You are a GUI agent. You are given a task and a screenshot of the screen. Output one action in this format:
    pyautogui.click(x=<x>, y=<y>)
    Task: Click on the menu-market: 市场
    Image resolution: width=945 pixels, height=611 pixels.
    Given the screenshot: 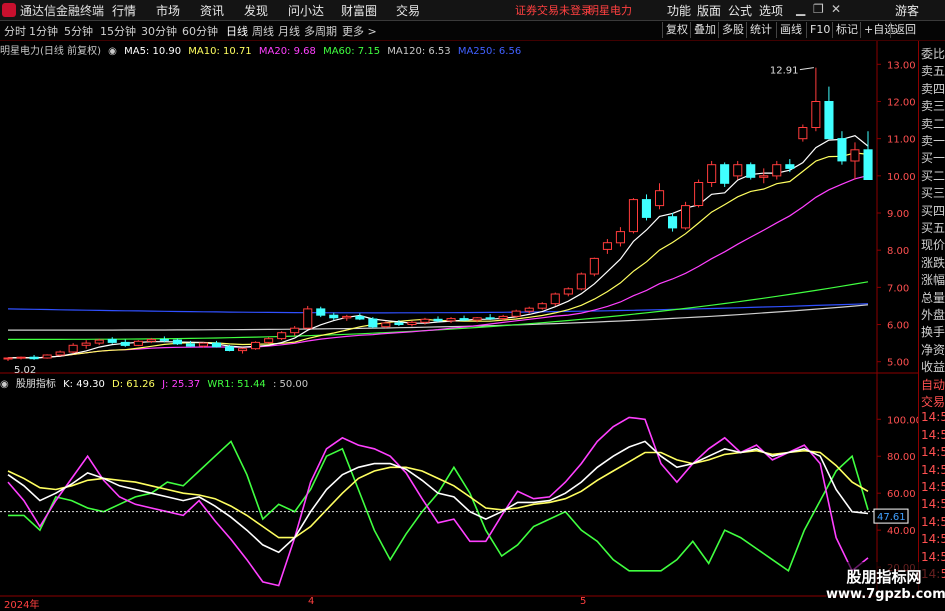 What is the action you would take?
    pyautogui.click(x=168, y=10)
    